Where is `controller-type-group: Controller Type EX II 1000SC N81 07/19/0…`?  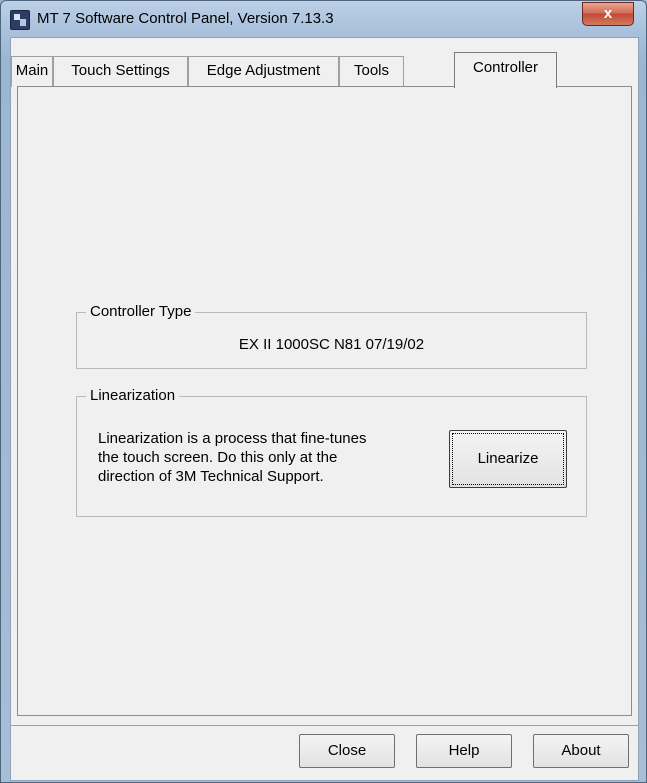 controller-type-group: Controller Type EX II 1000SC N81 07/19/0… is located at coordinates (331, 335).